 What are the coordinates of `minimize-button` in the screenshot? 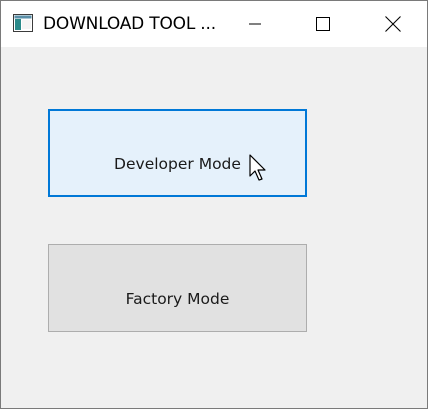 It's located at (255, 24).